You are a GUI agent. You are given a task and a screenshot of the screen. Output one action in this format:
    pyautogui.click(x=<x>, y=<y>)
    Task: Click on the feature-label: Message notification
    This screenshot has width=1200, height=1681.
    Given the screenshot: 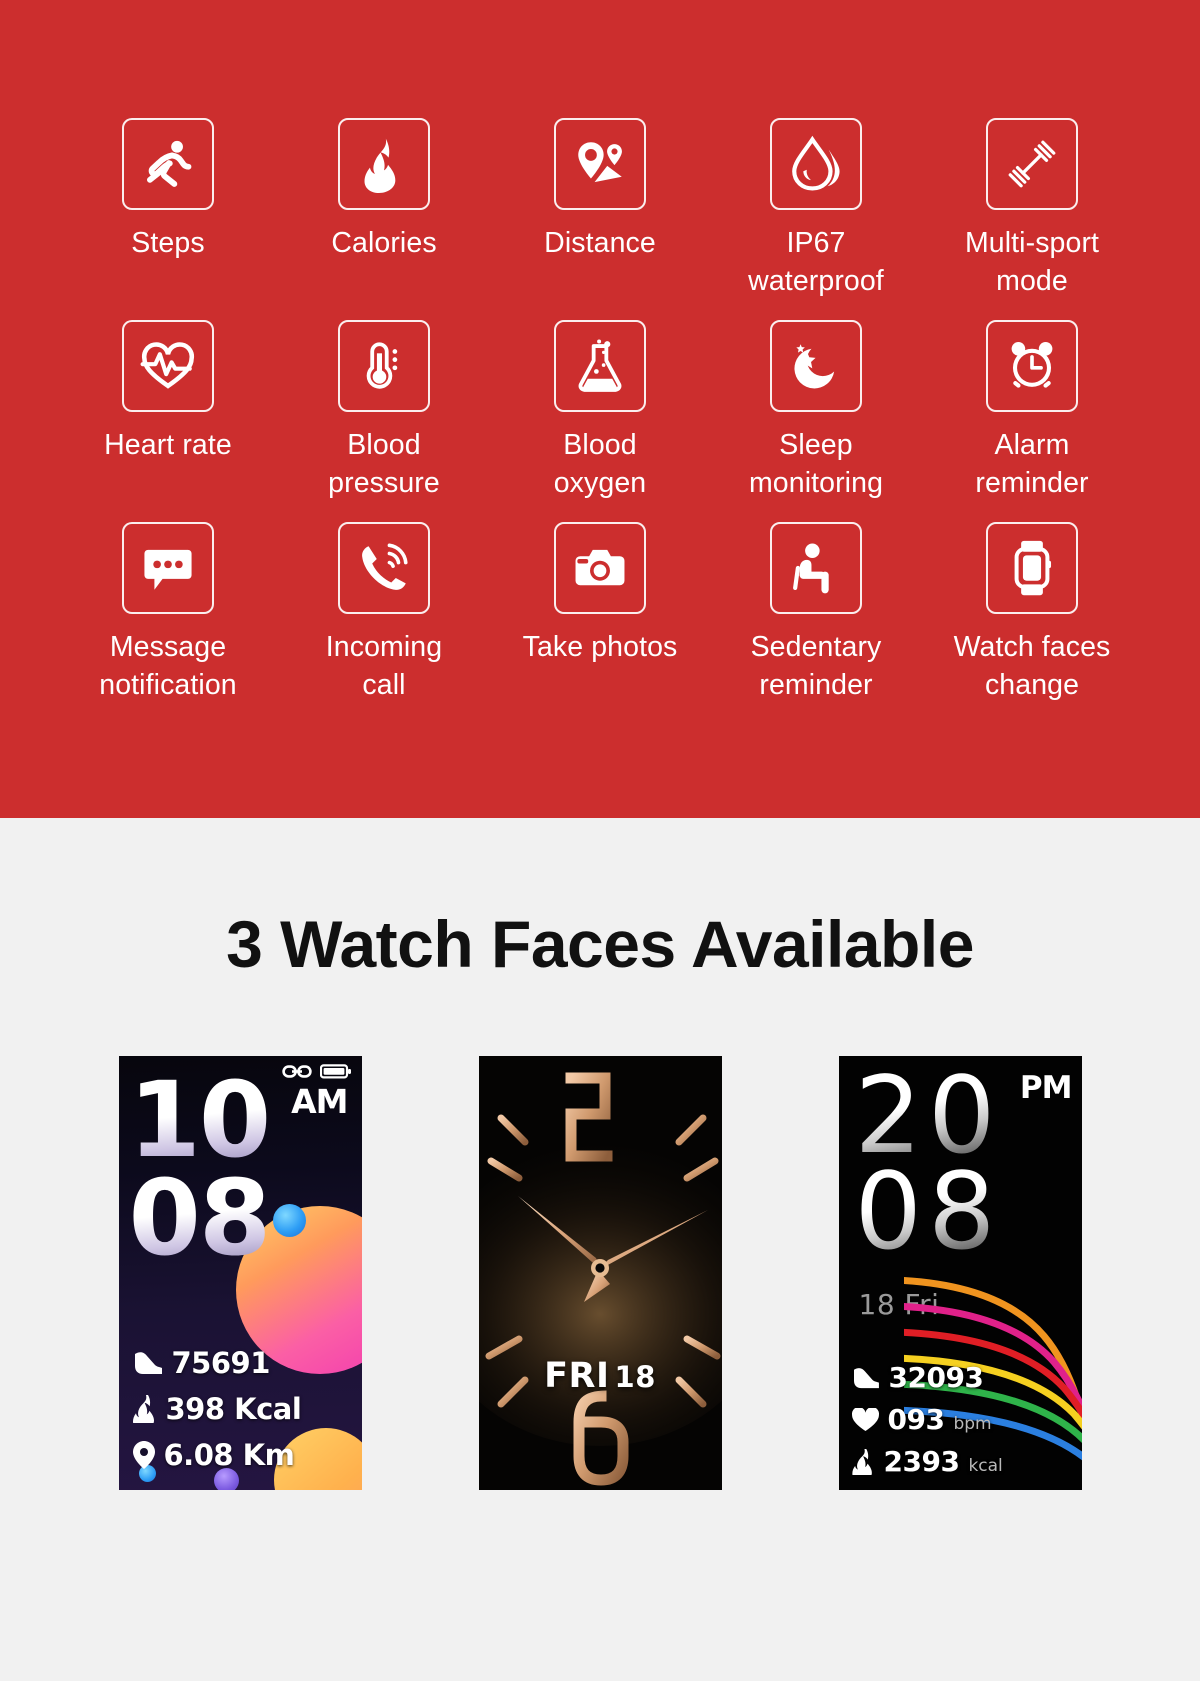 What is the action you would take?
    pyautogui.click(x=168, y=666)
    